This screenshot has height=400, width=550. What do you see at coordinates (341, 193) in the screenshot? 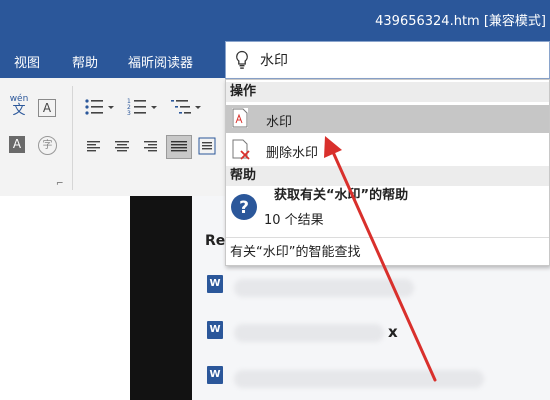
I see `help-result-title: 获取有关“水印”的帮助` at bounding box center [341, 193].